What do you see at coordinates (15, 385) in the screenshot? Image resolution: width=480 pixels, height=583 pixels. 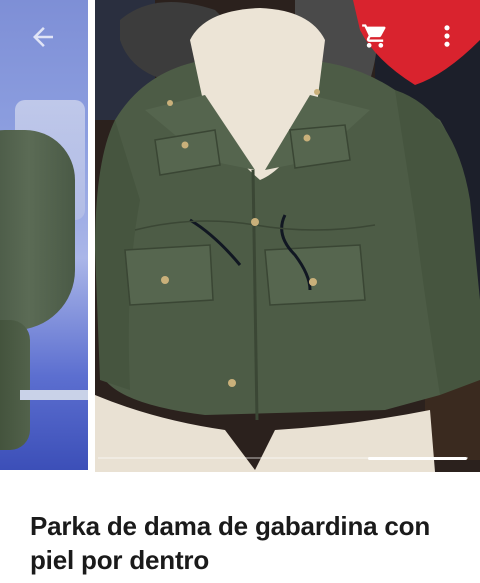 I see `parka-body` at bounding box center [15, 385].